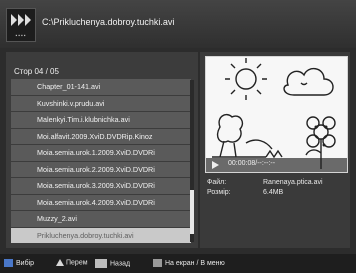  Describe the element at coordinates (195, 263) in the screenshot. I see `hint-fullscreen-label: На екран / В меню` at that location.